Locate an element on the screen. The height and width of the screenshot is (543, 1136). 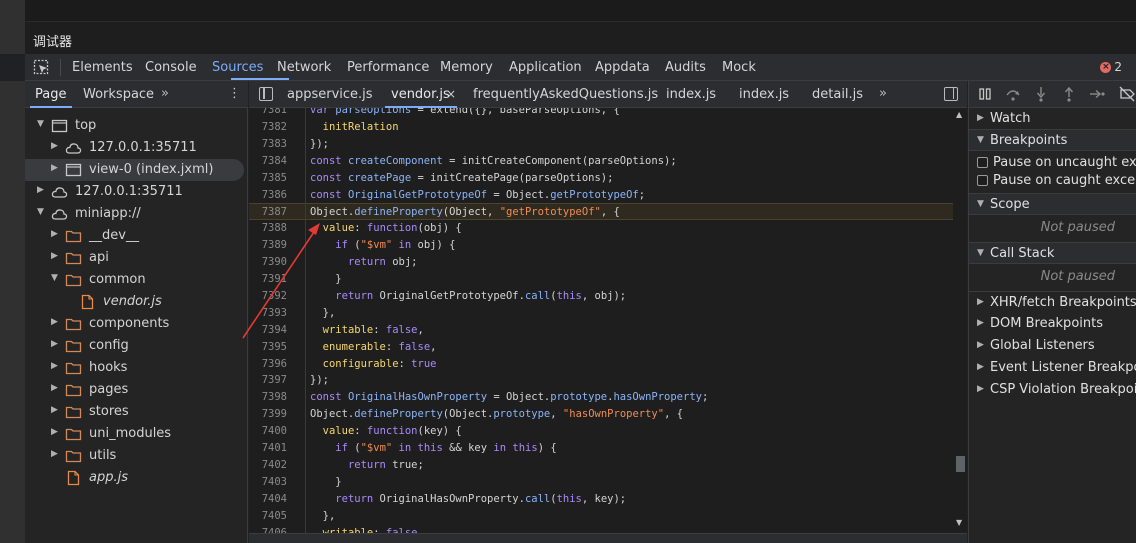
line-number: 7385 is located at coordinates (268, 178).